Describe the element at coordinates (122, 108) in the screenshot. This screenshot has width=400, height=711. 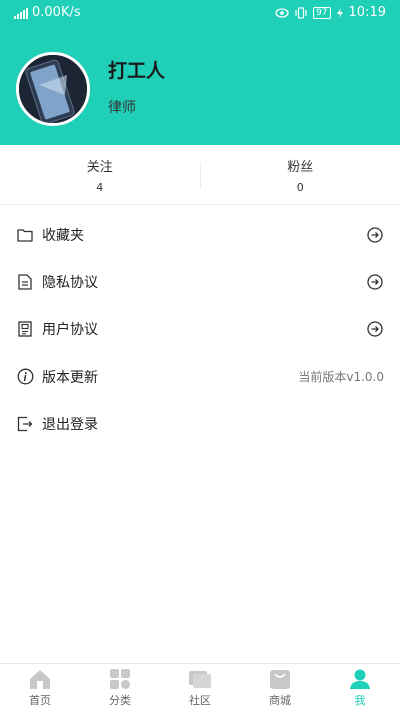
I see `user-title: 律师` at that location.